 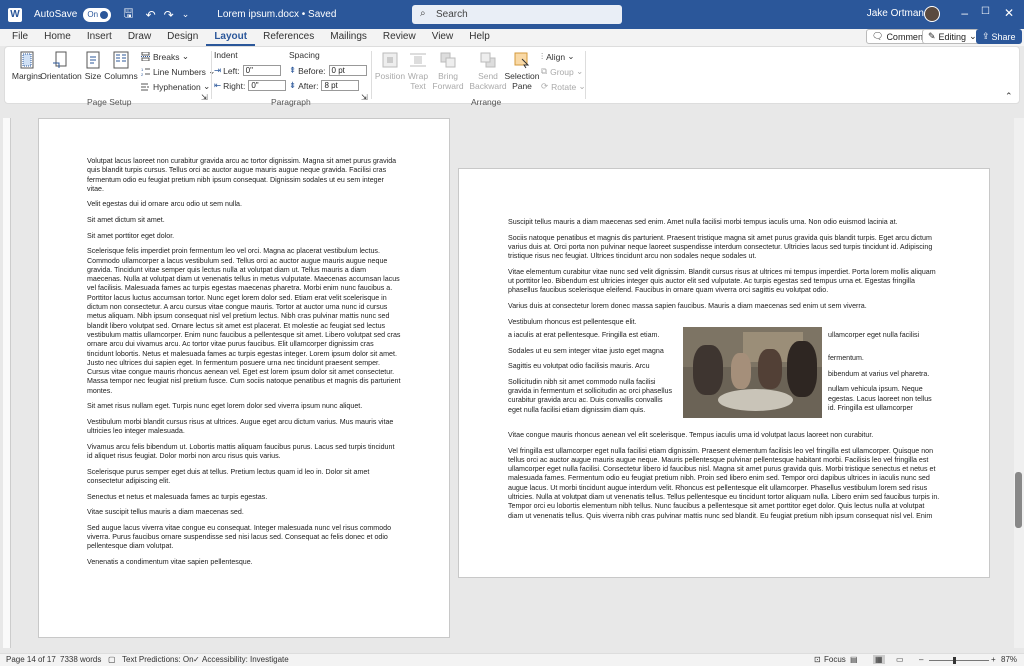 I want to click on group-icon: ⧉, so click(x=544, y=71).